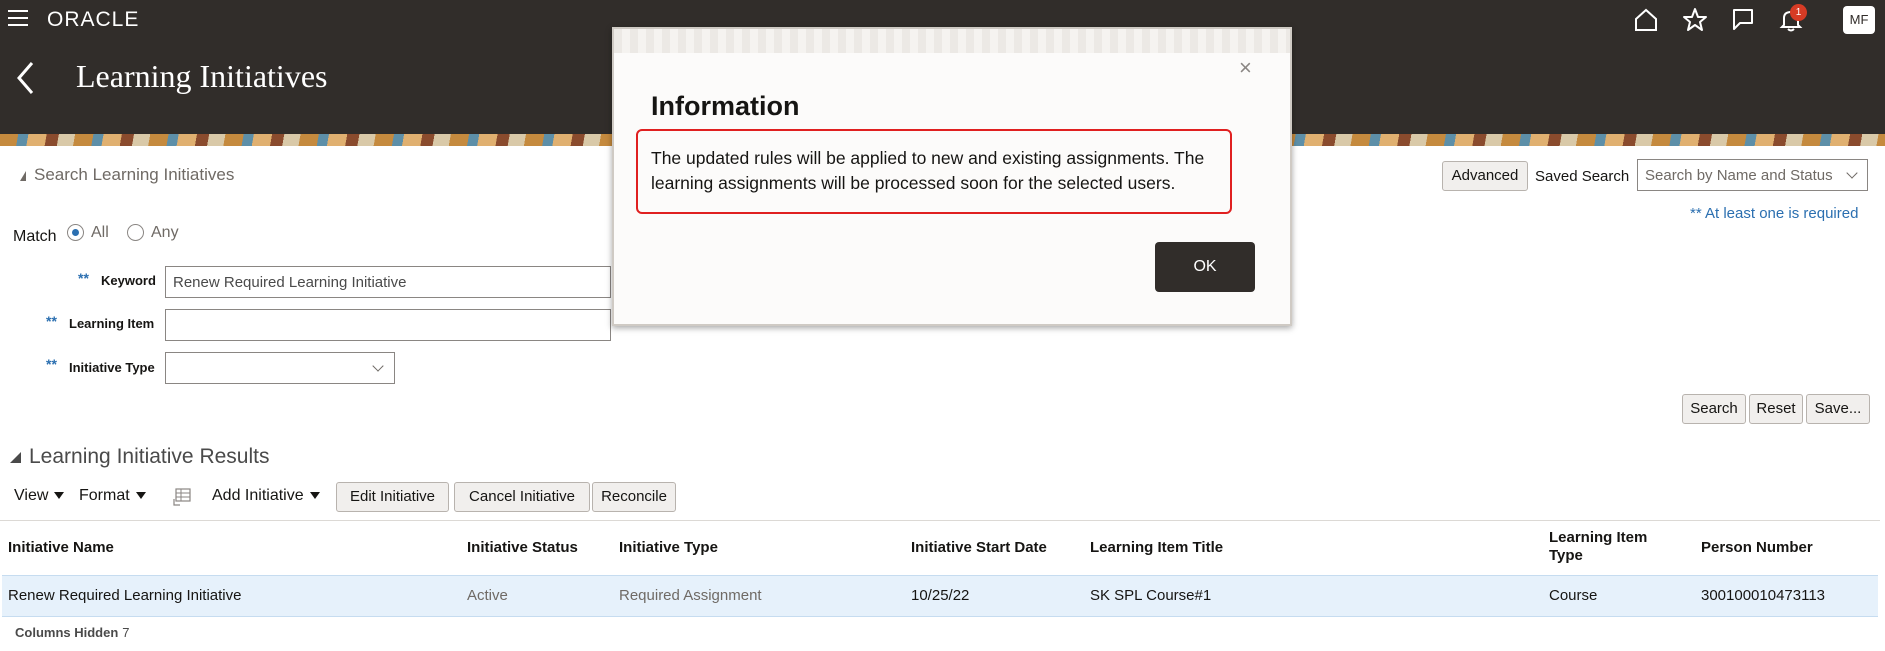 The width and height of the screenshot is (1885, 651). Describe the element at coordinates (61, 547) in the screenshot. I see `column-header: Initiative Name` at that location.